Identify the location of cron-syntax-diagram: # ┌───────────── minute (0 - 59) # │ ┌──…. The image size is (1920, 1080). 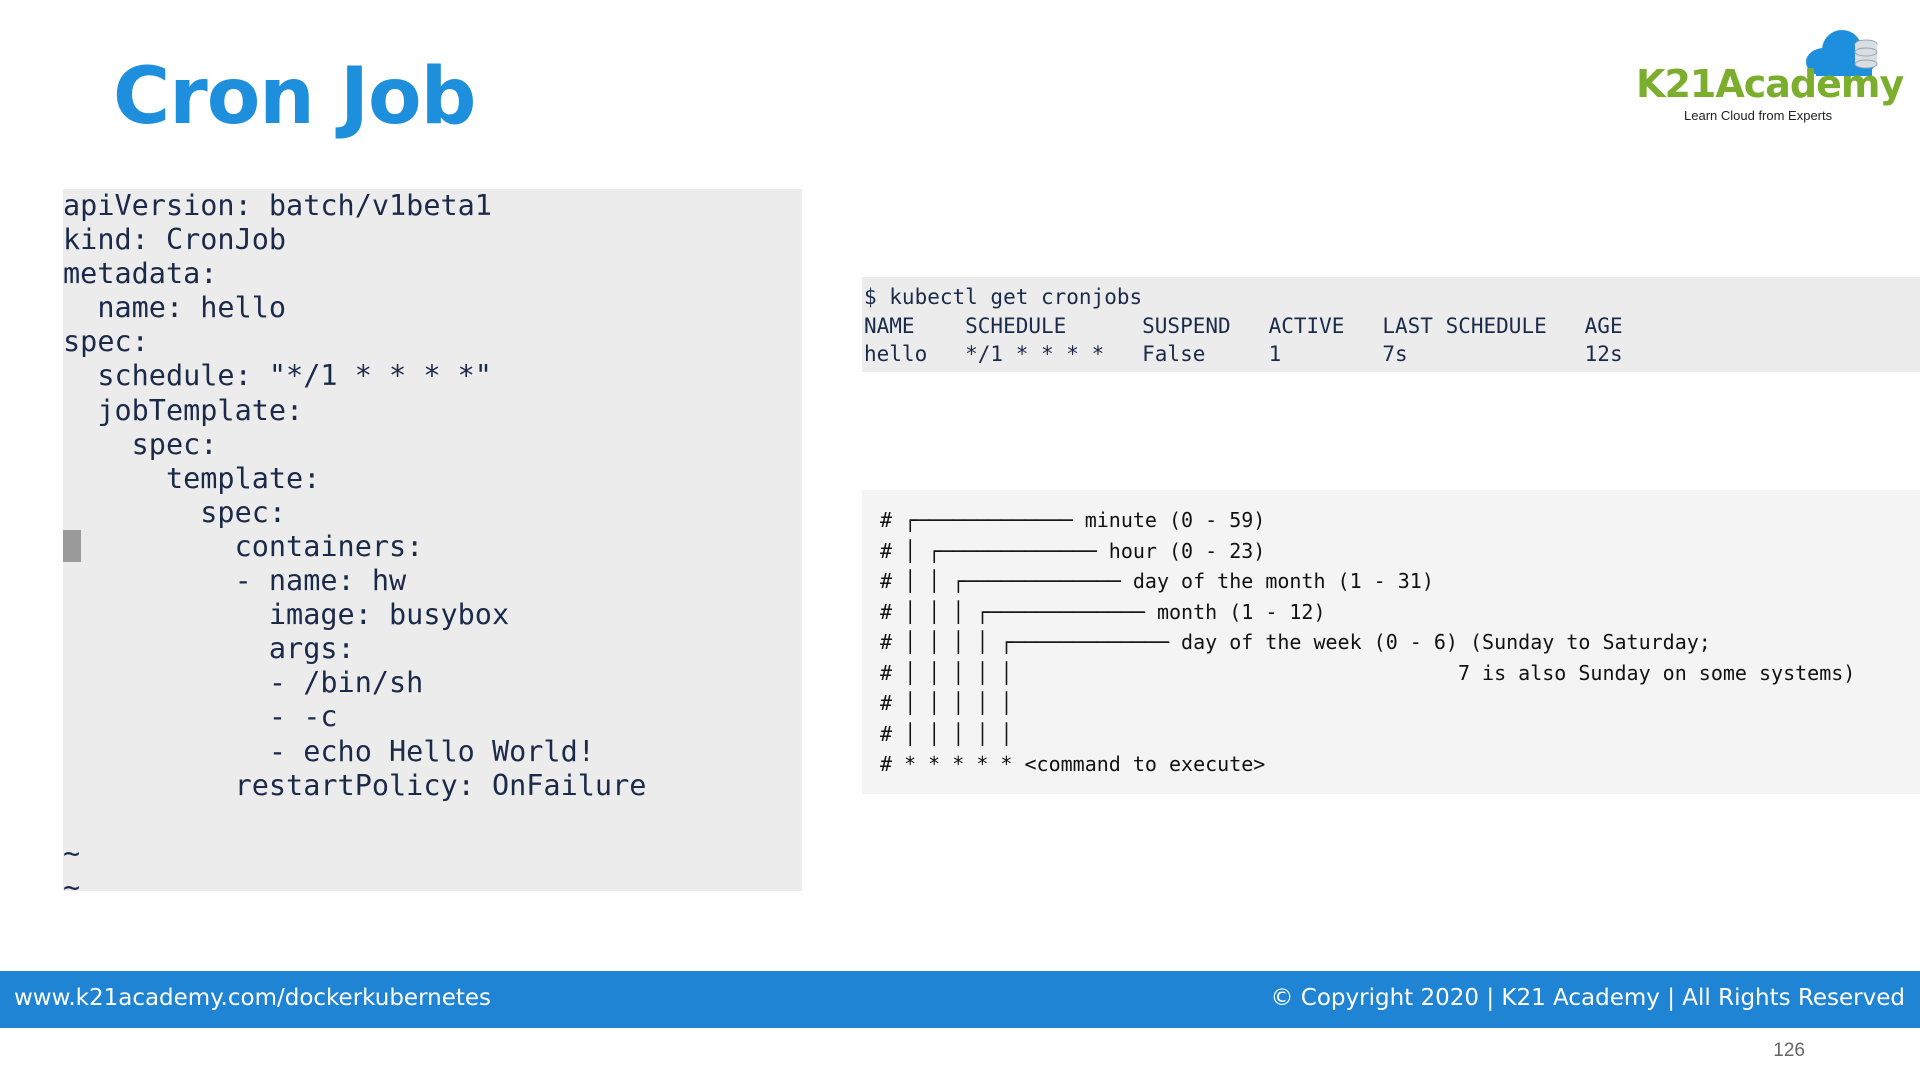
(1368, 642).